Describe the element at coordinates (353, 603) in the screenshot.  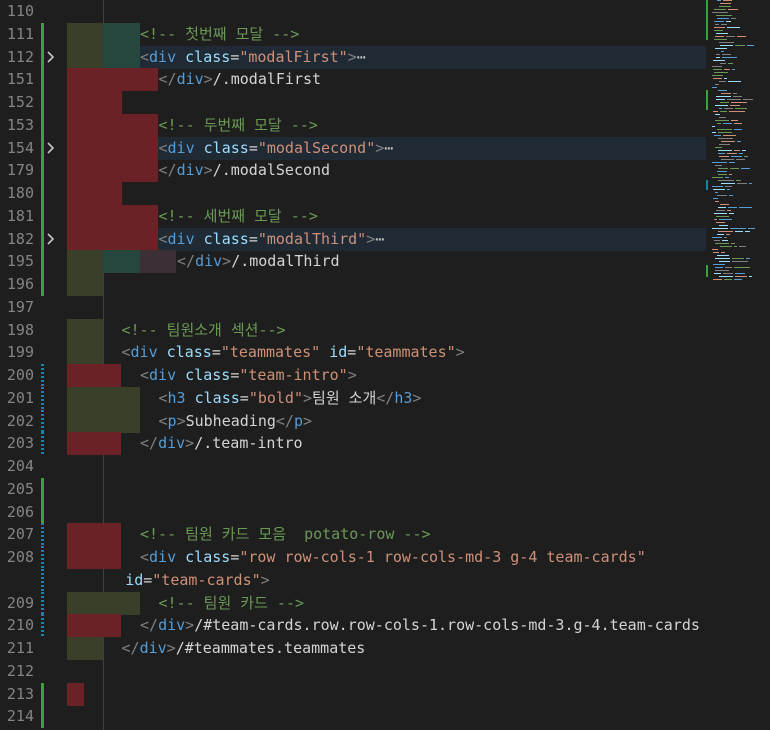
I see `code-line: 209 <!-- 팀원 카드 -->` at that location.